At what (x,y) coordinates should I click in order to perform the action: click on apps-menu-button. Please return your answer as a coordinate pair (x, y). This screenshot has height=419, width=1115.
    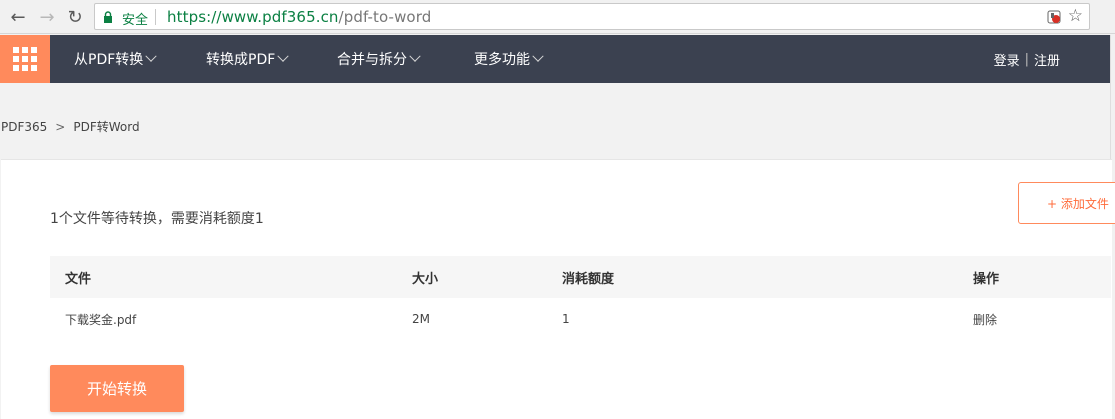
    Looking at the image, I should click on (25, 59).